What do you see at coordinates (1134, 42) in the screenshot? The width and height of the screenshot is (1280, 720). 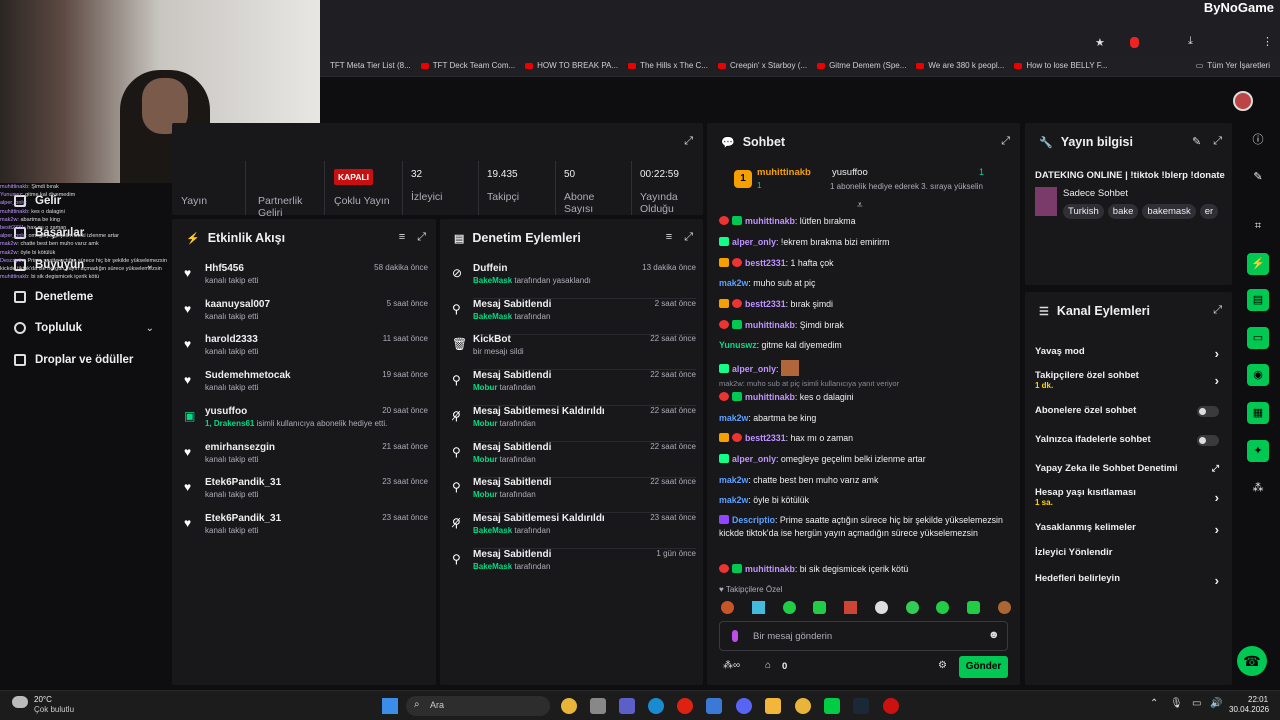 I see `record-icon` at bounding box center [1134, 42].